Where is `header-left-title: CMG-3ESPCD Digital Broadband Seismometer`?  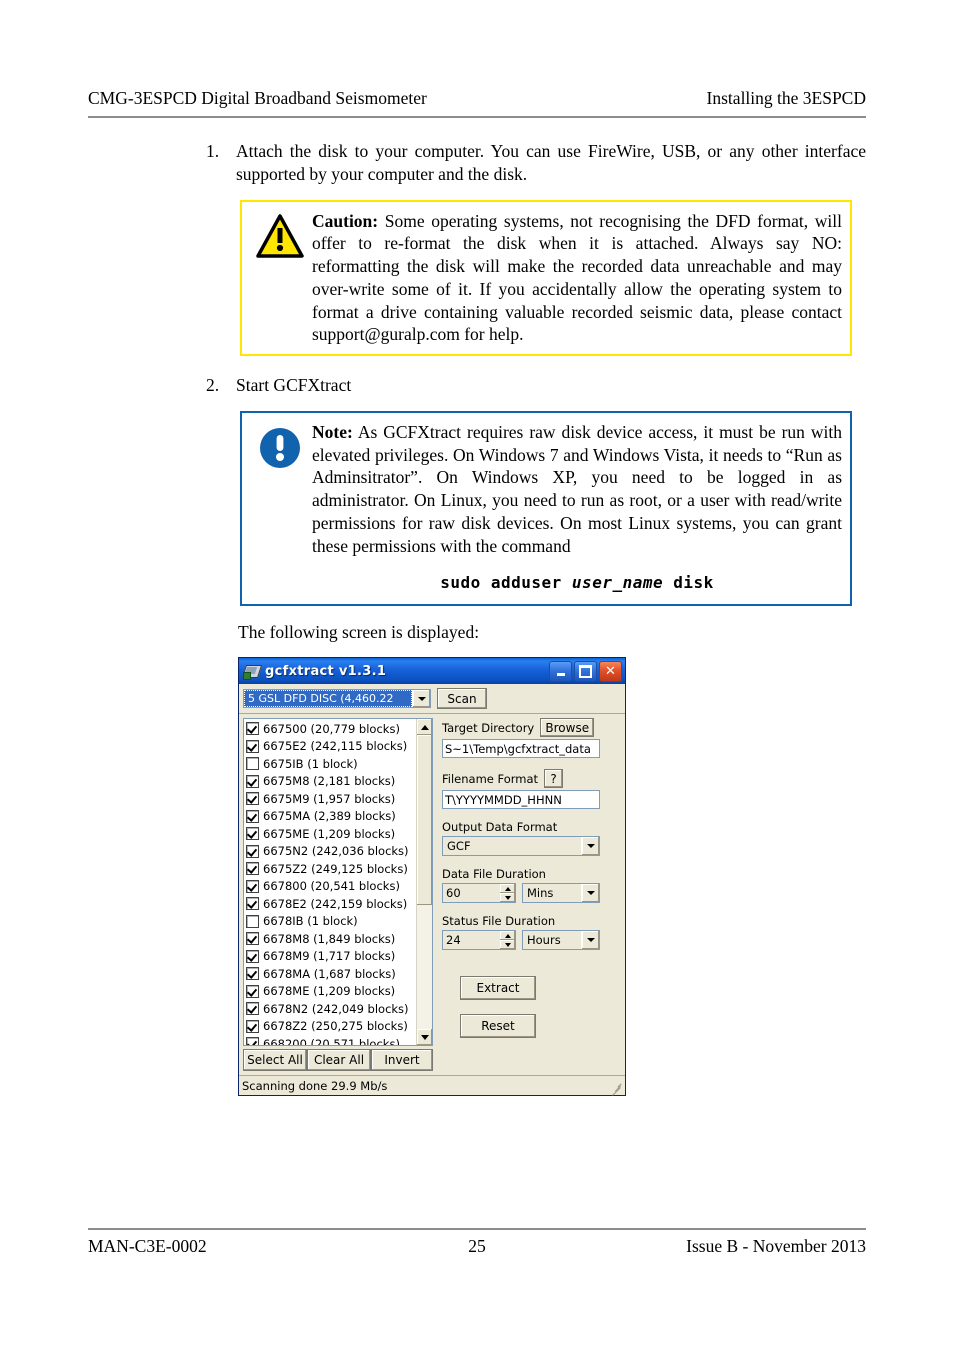 header-left-title: CMG-3ESPCD Digital Broadband Seismometer is located at coordinates (257, 98).